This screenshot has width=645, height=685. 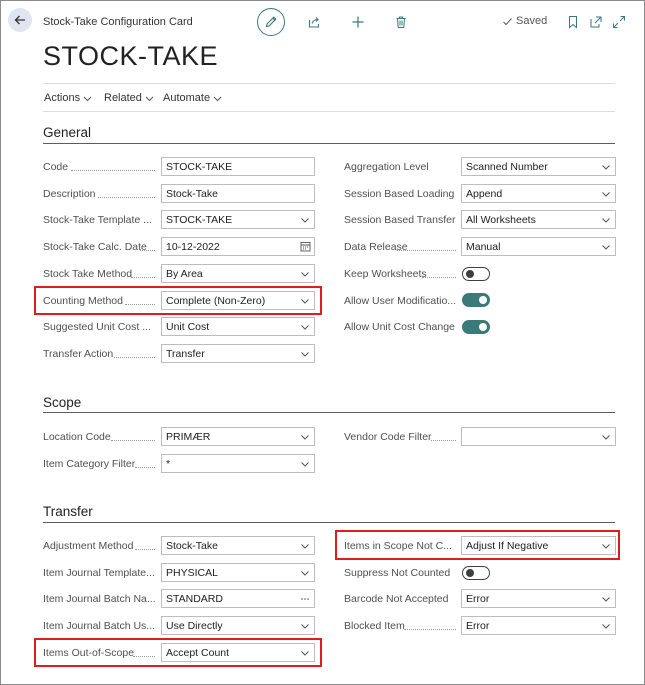 I want to click on transfer-section-divider, so click(x=329, y=522).